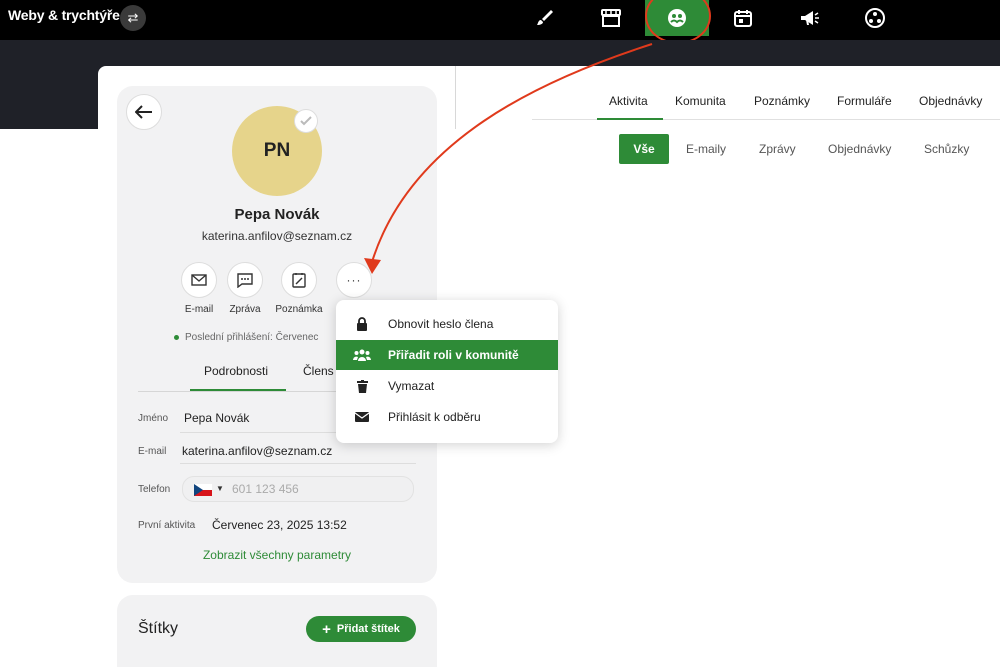 The image size is (1000, 667). Describe the element at coordinates (706, 149) in the screenshot. I see `filter-emails: E-maily` at that location.